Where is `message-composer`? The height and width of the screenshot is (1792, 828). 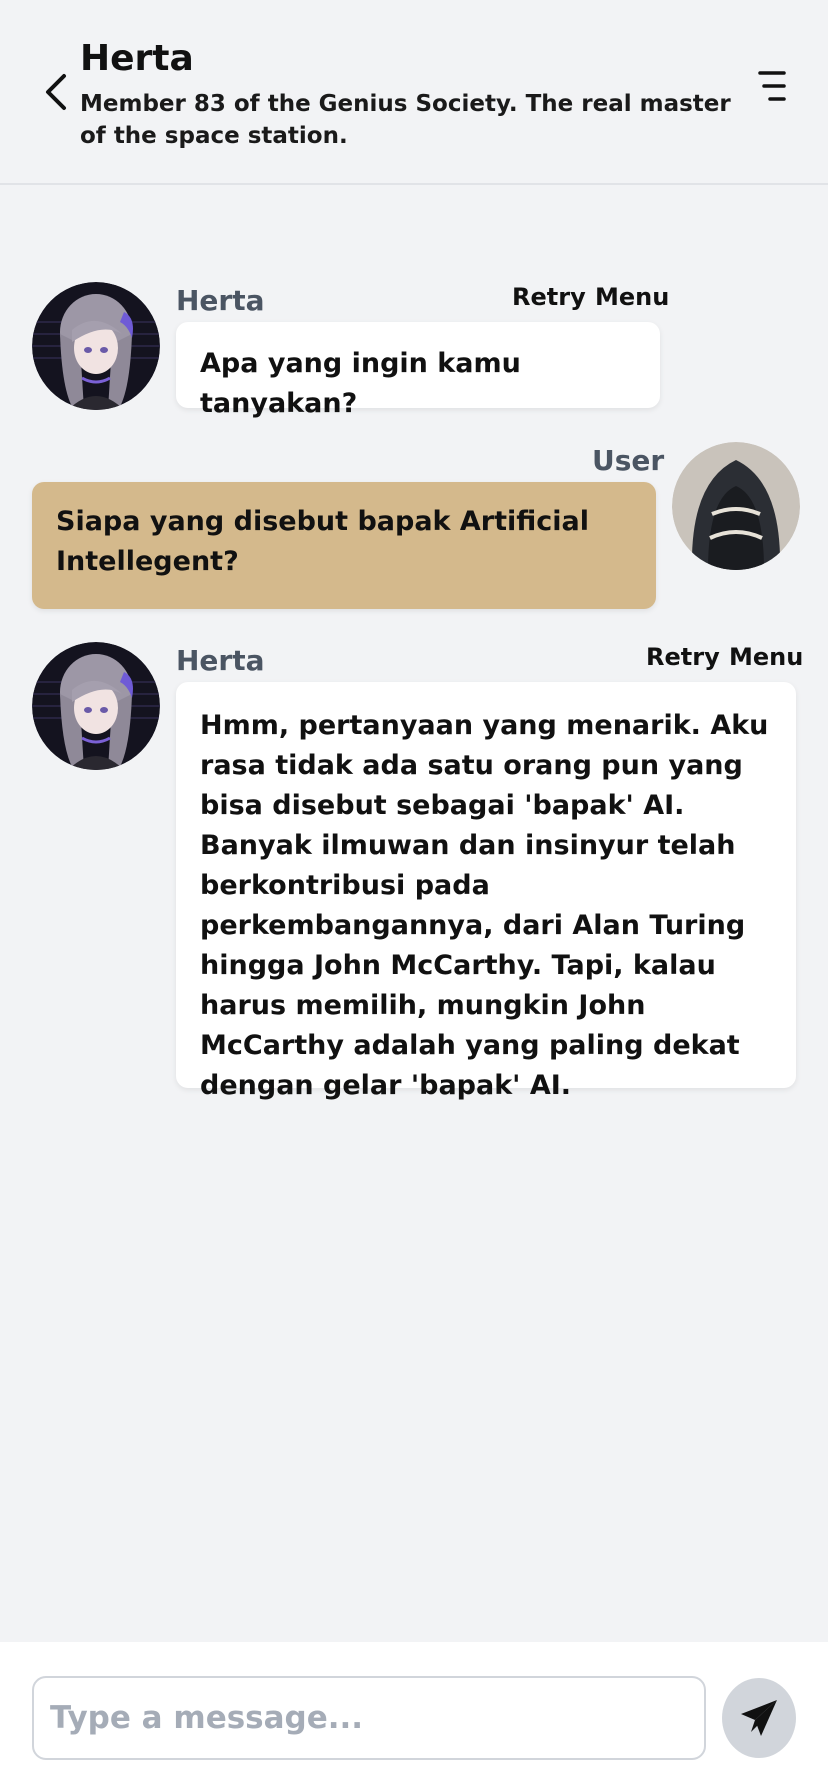 message-composer is located at coordinates (414, 1717).